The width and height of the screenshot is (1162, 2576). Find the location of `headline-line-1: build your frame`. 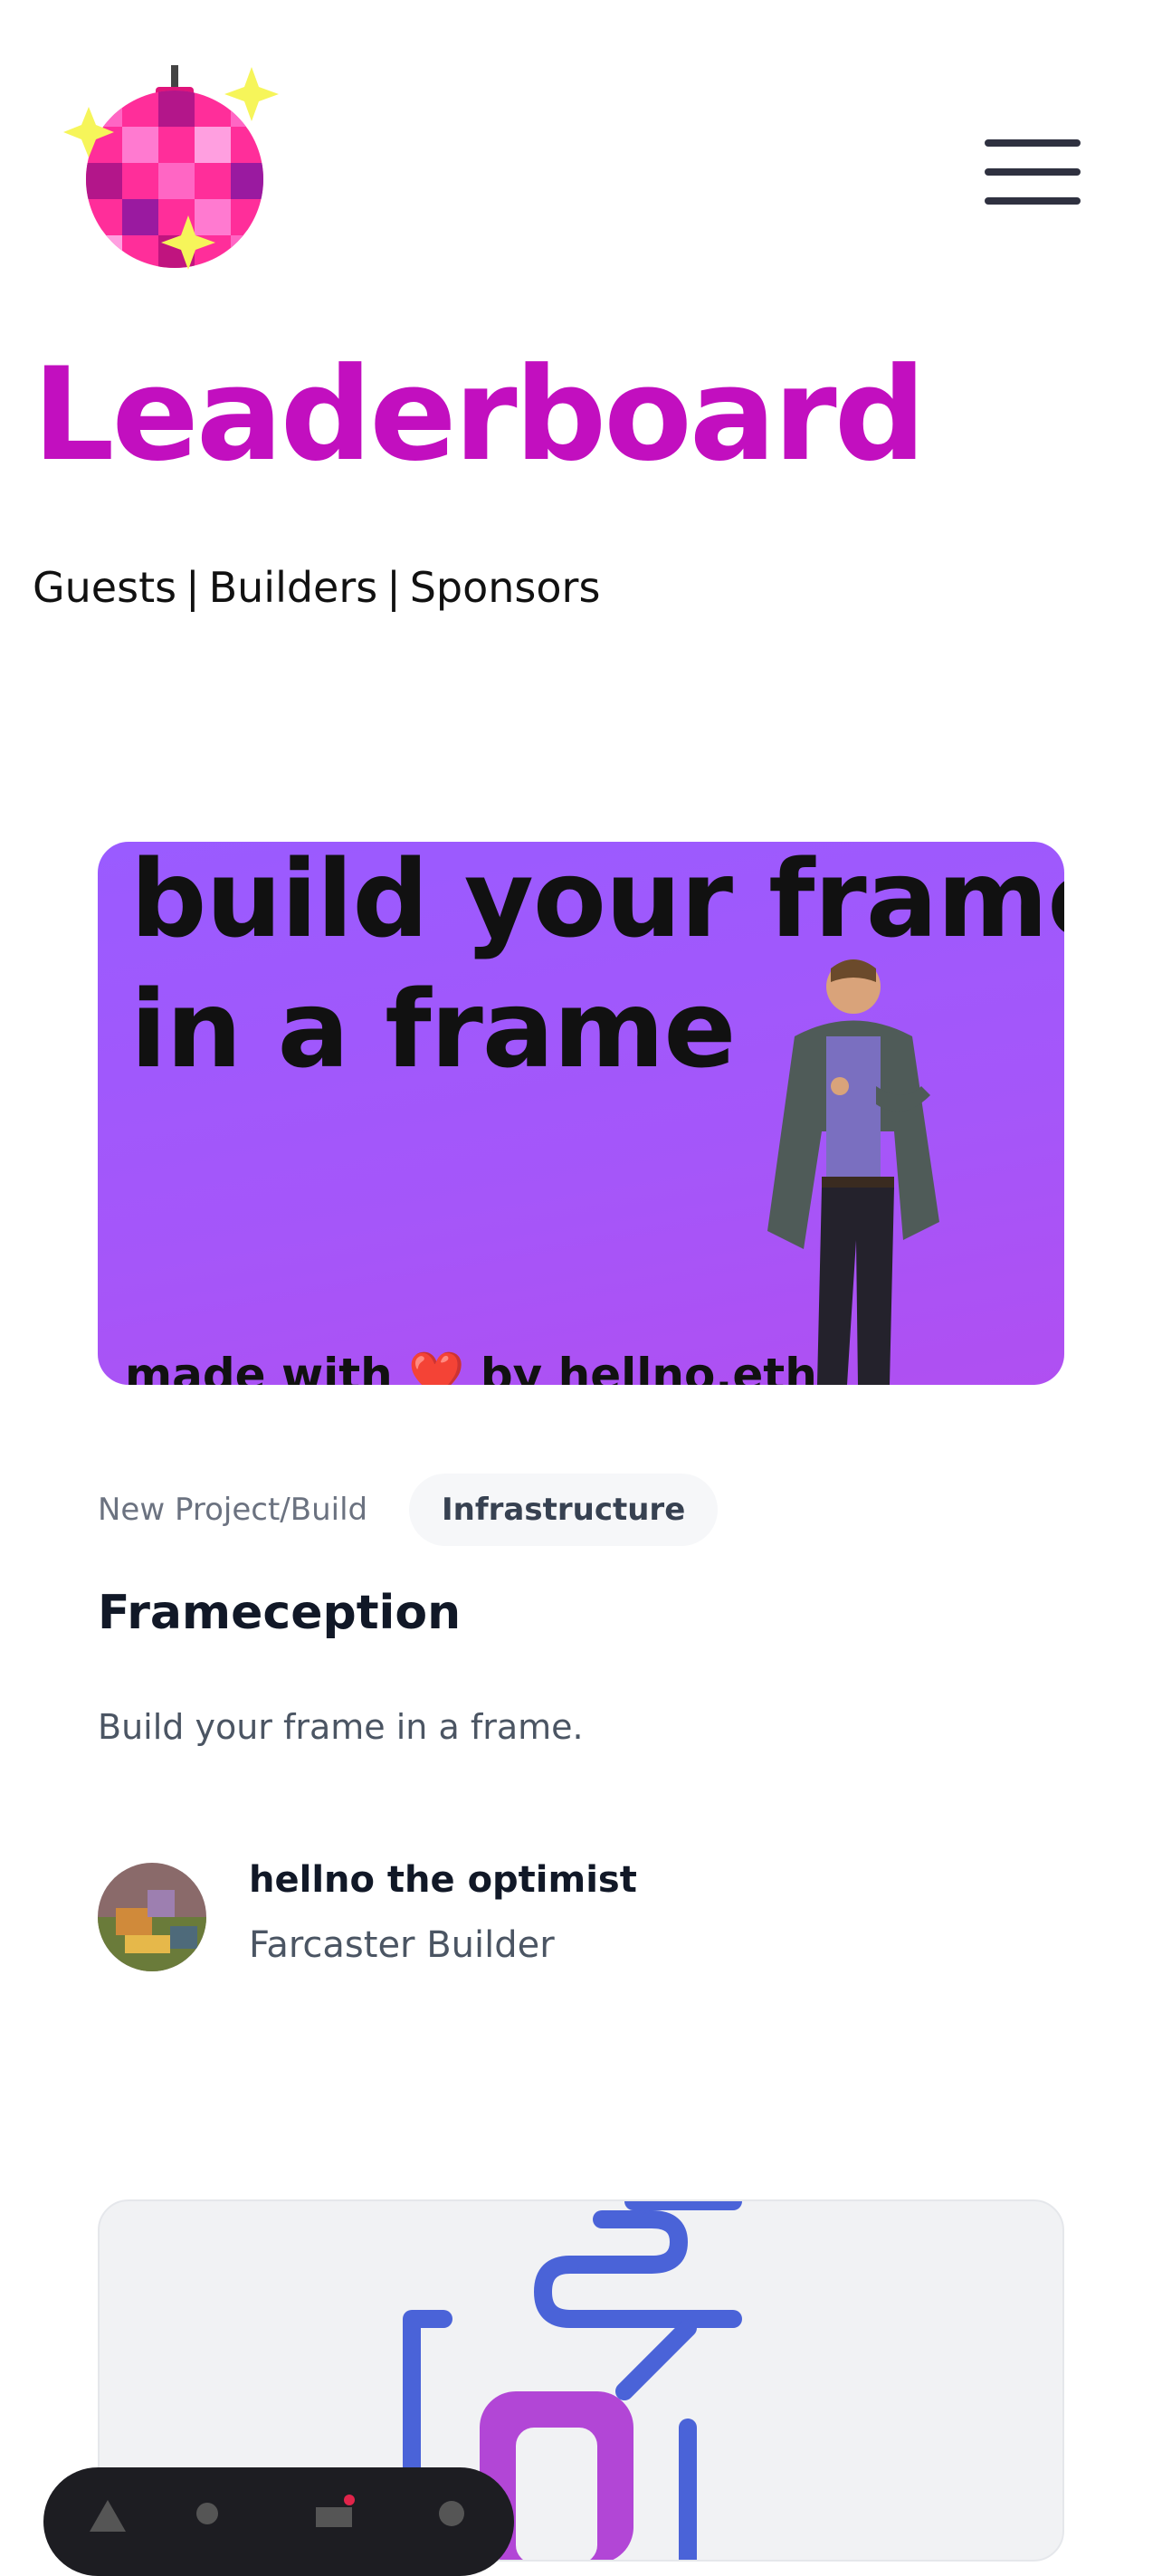

headline-line-1: build your frame is located at coordinates (597, 902).